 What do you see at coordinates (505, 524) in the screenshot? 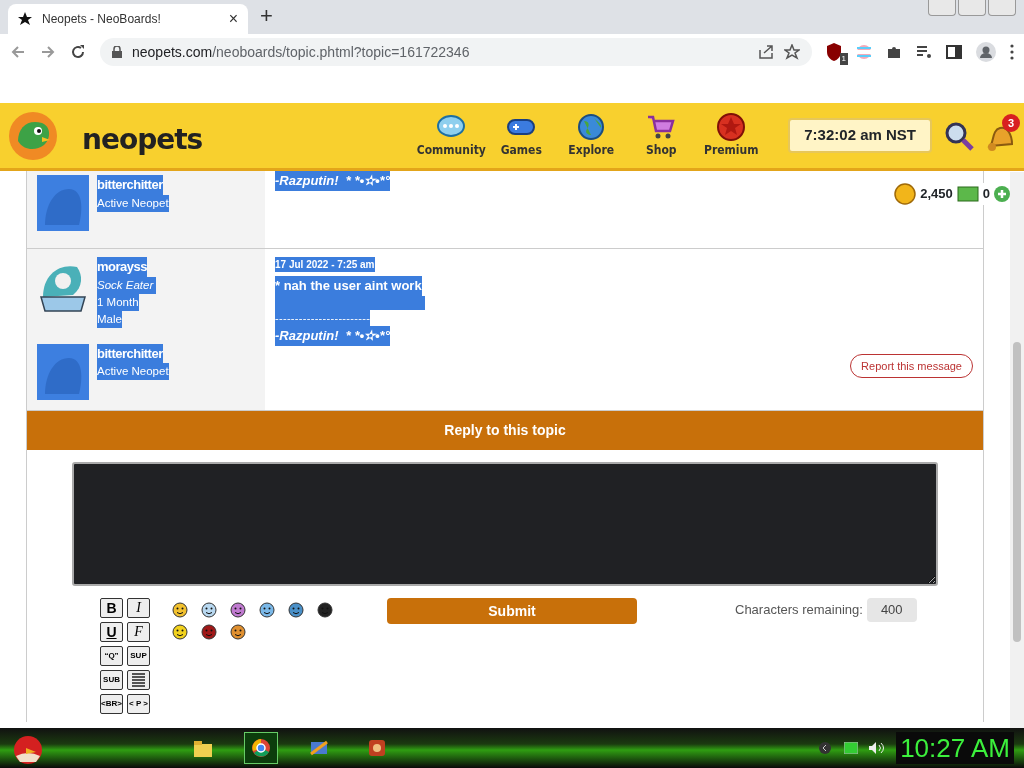
I see `reply-textarea` at bounding box center [505, 524].